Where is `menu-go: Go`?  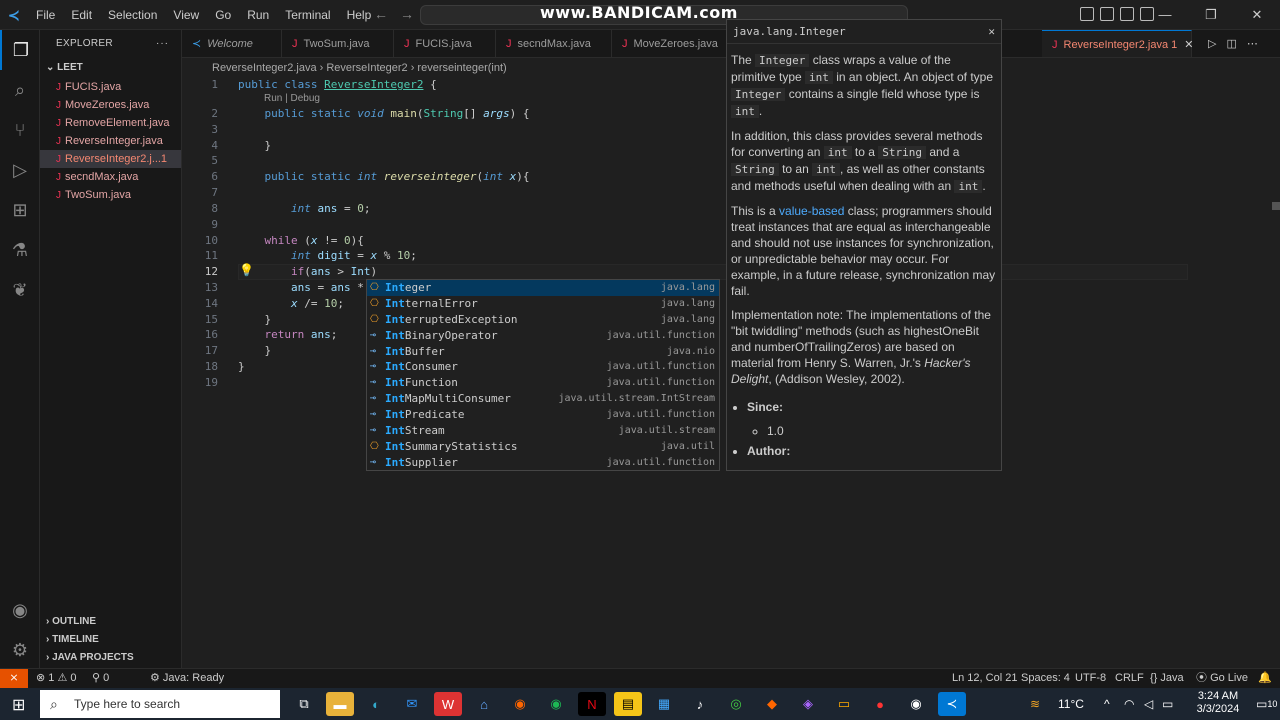 menu-go: Go is located at coordinates (223, 15).